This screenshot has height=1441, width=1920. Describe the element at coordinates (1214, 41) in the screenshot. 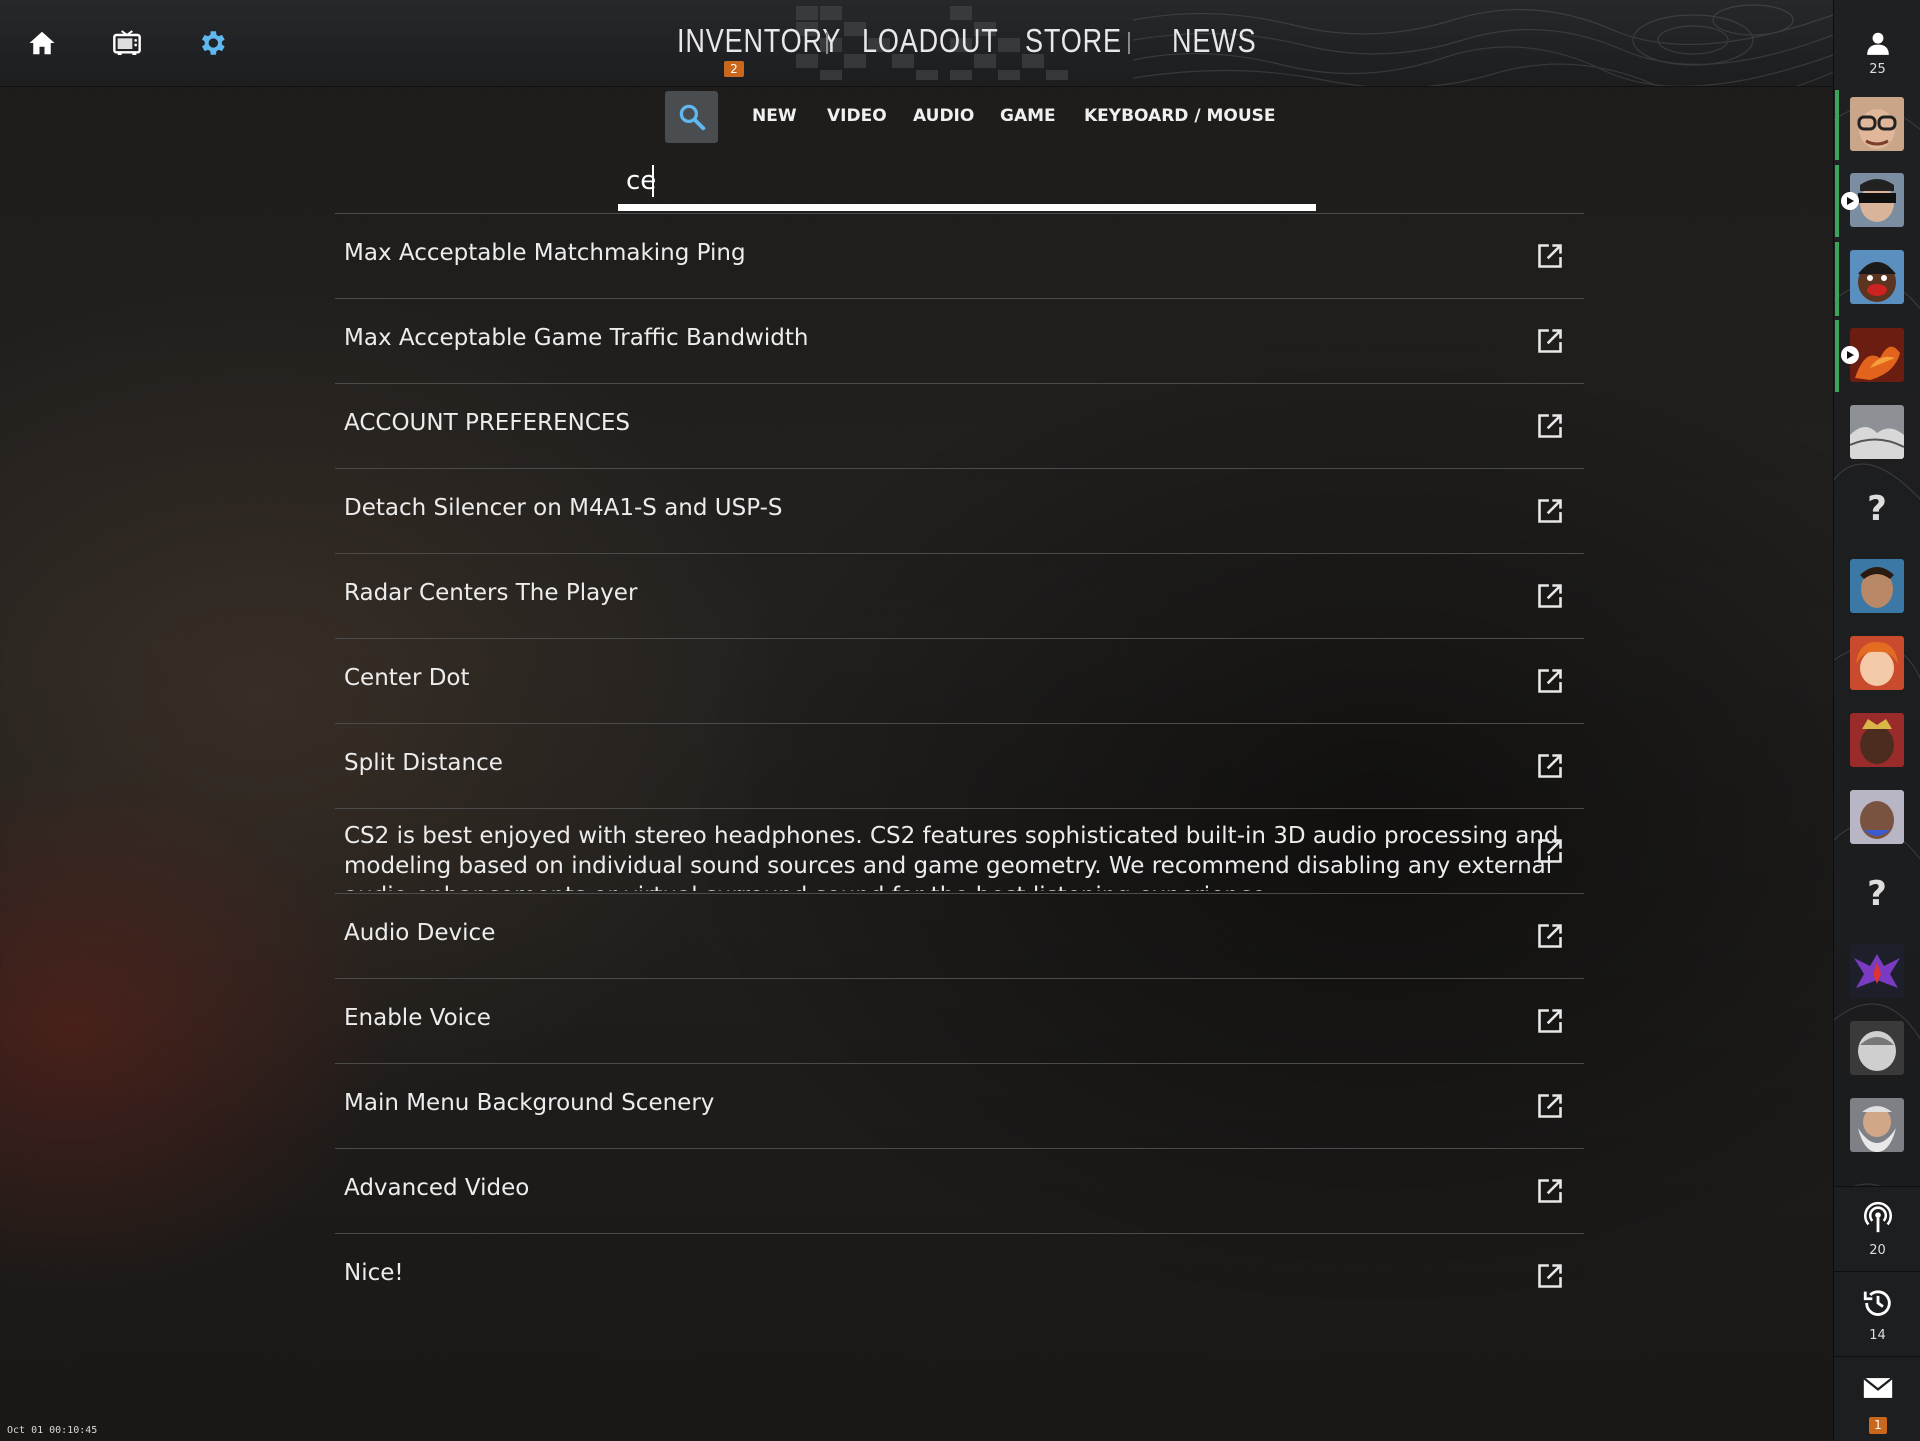

I see `tab-news: NEWS` at that location.